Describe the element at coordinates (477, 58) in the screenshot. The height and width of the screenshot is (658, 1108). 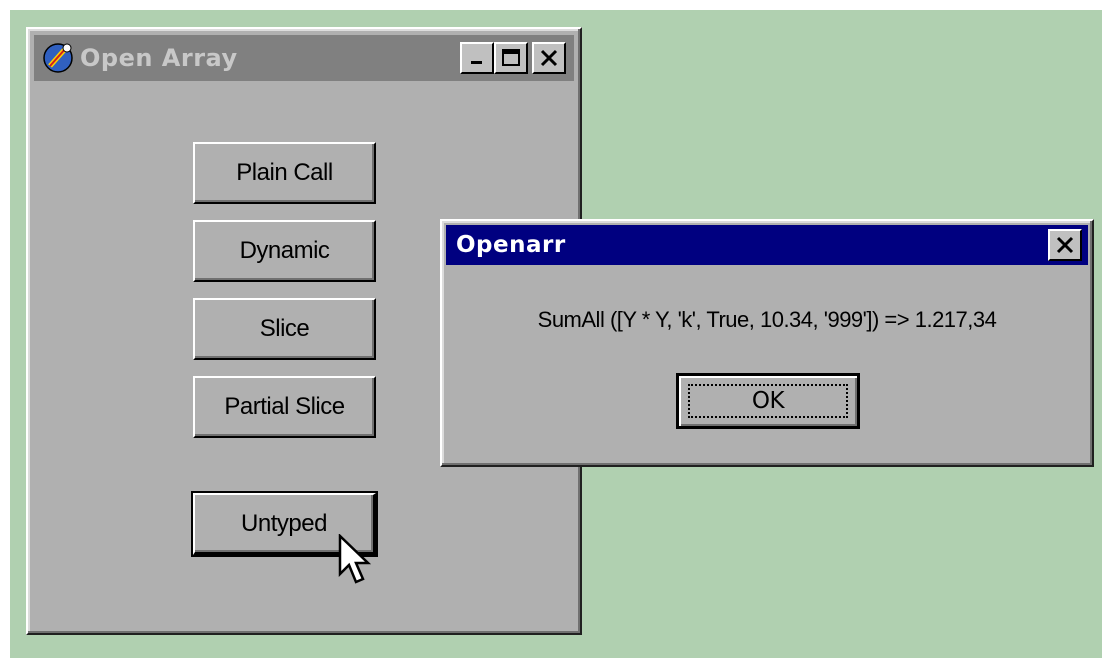
I see `minimize-button` at that location.